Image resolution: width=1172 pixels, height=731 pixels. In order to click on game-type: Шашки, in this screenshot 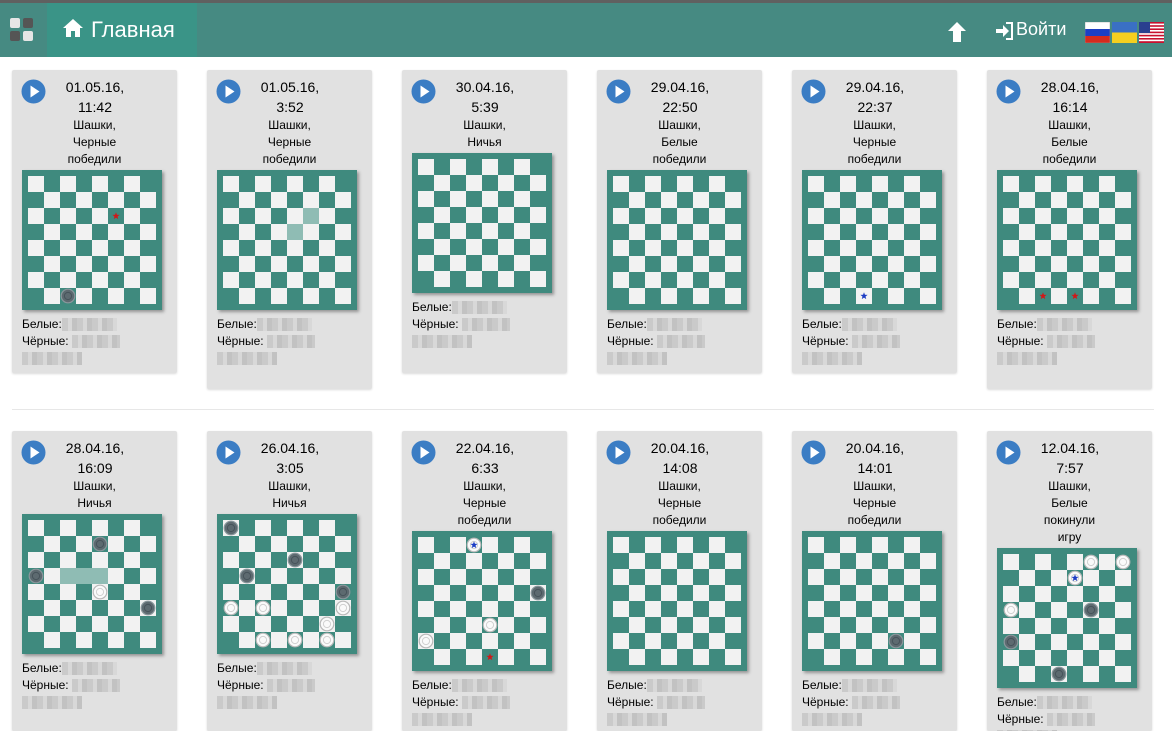, I will do `click(484, 486)`.